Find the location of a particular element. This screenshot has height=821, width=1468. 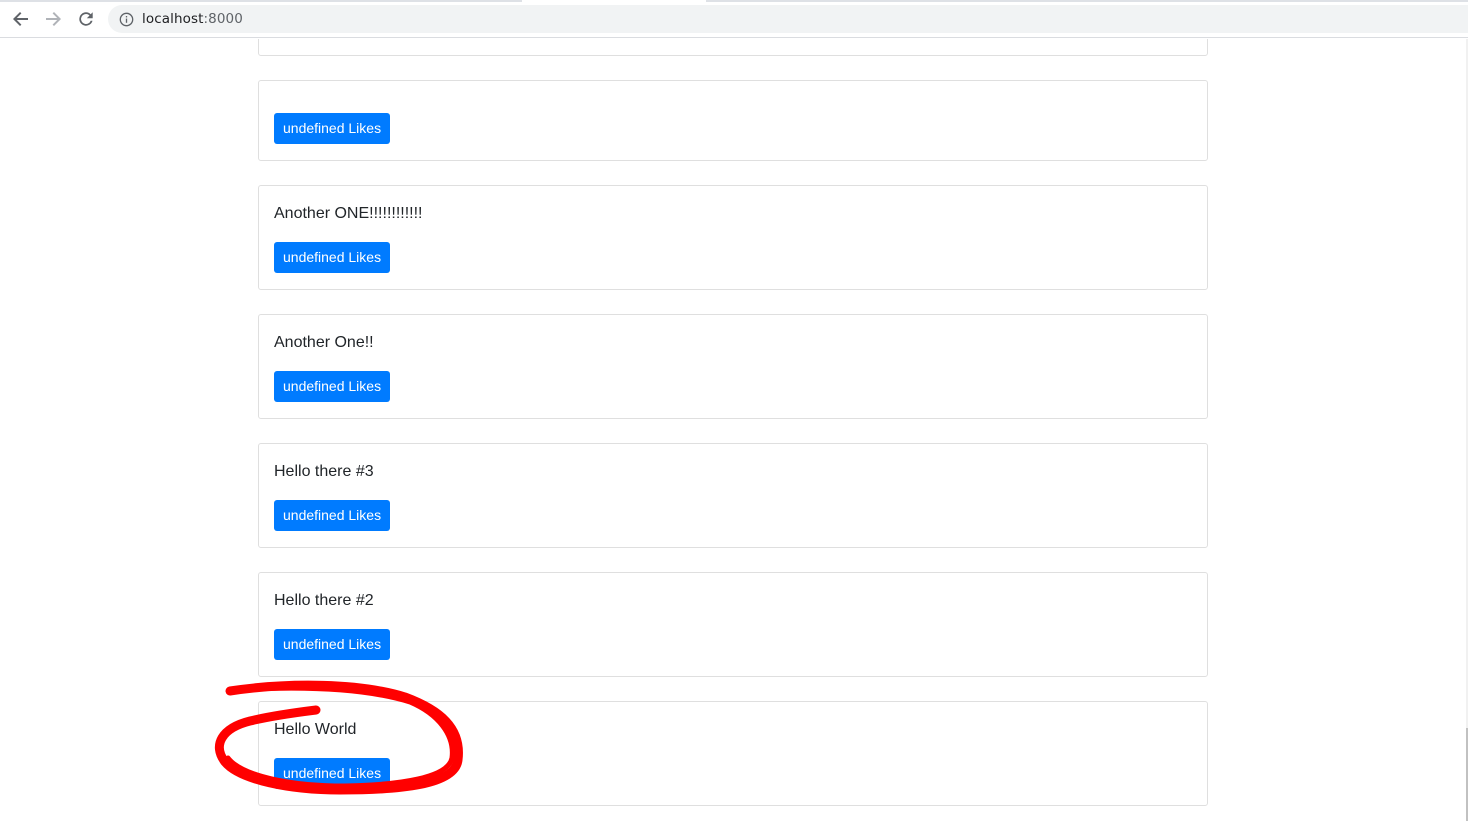

back-arrow-icon is located at coordinates (20, 19).